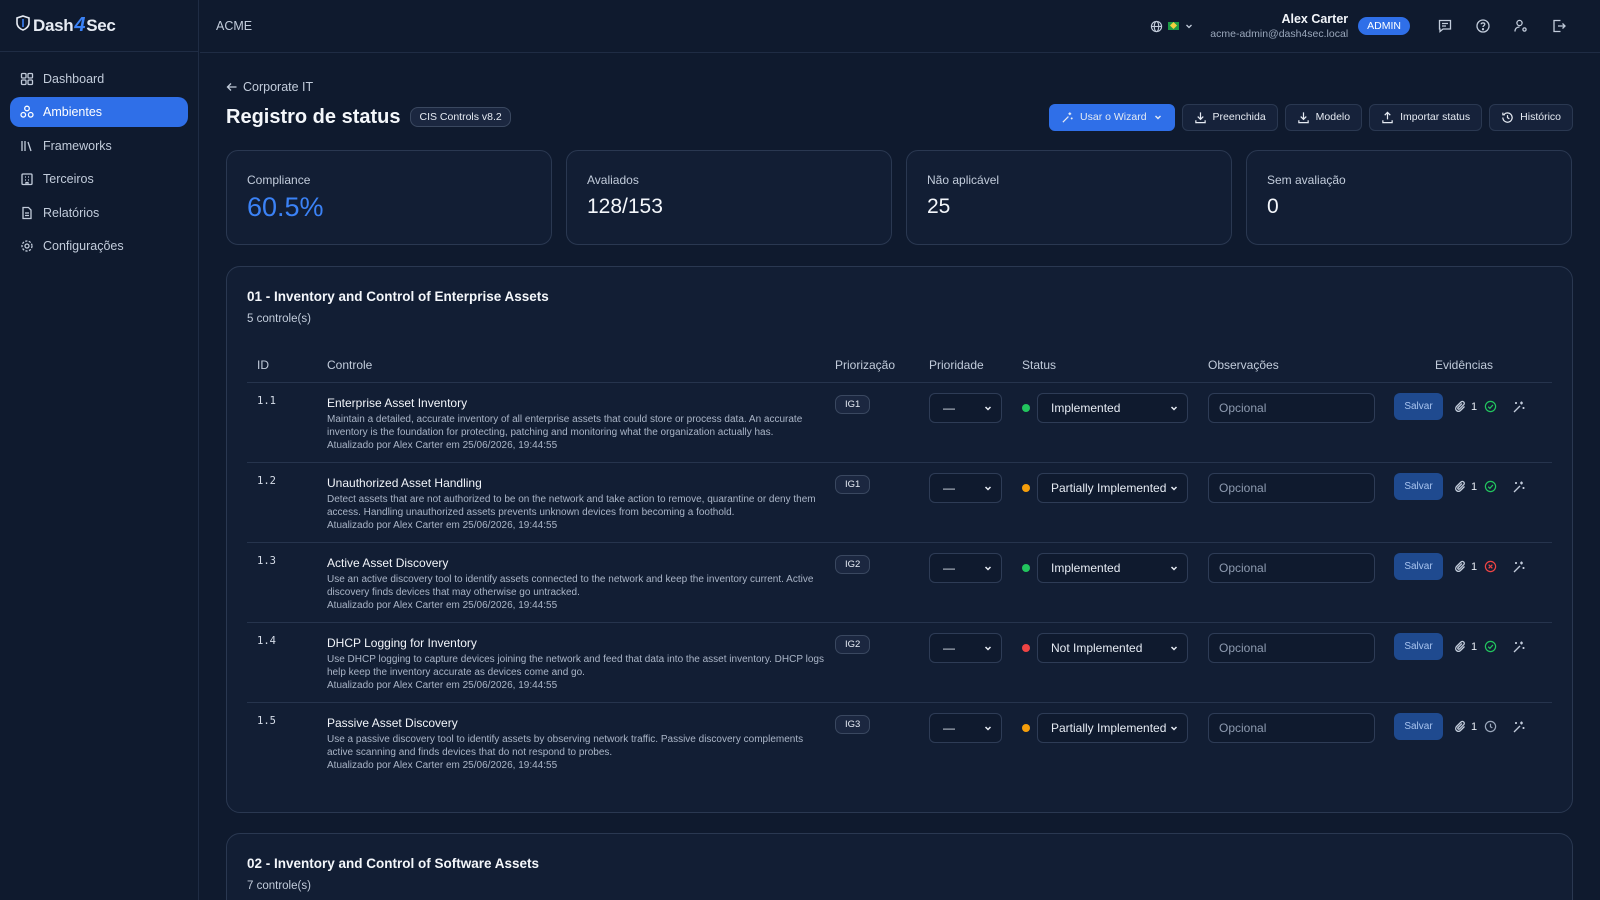  I want to click on sidebar-item-relatorios: Relatórios, so click(99, 213).